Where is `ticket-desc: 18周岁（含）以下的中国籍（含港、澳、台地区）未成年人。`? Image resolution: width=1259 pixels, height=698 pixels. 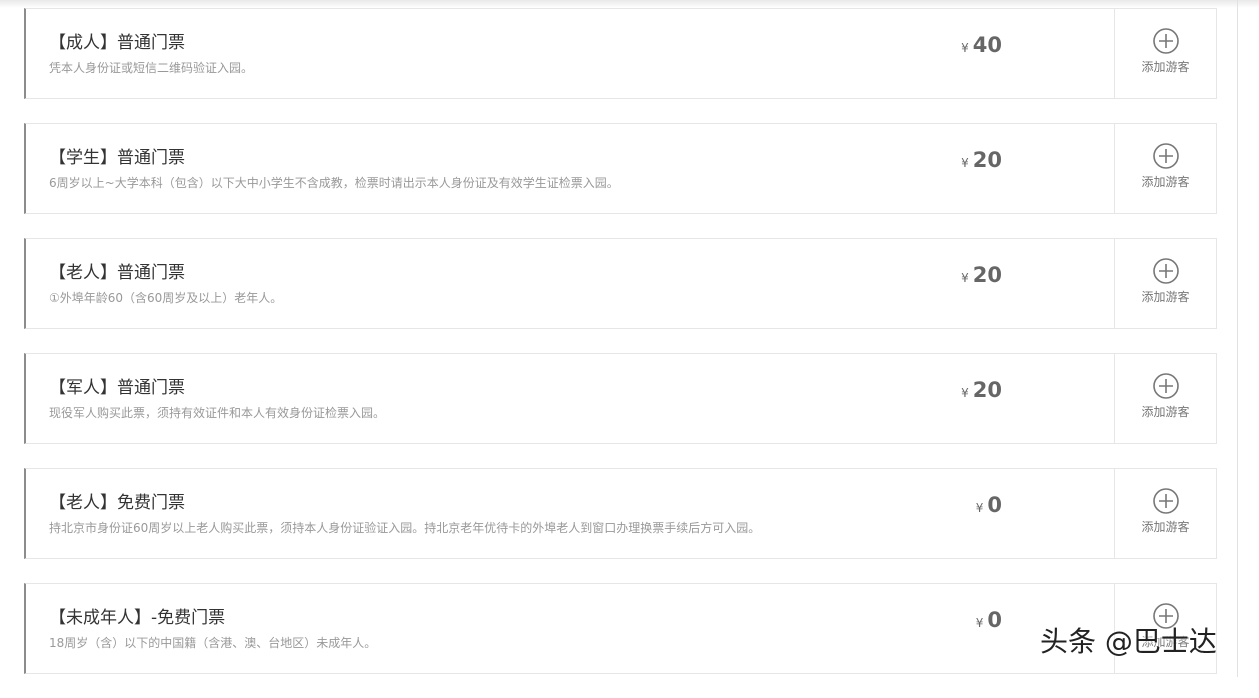 ticket-desc: 18周岁（含）以下的中国籍（含港、澳、台地区）未成年人。 is located at coordinates (213, 643).